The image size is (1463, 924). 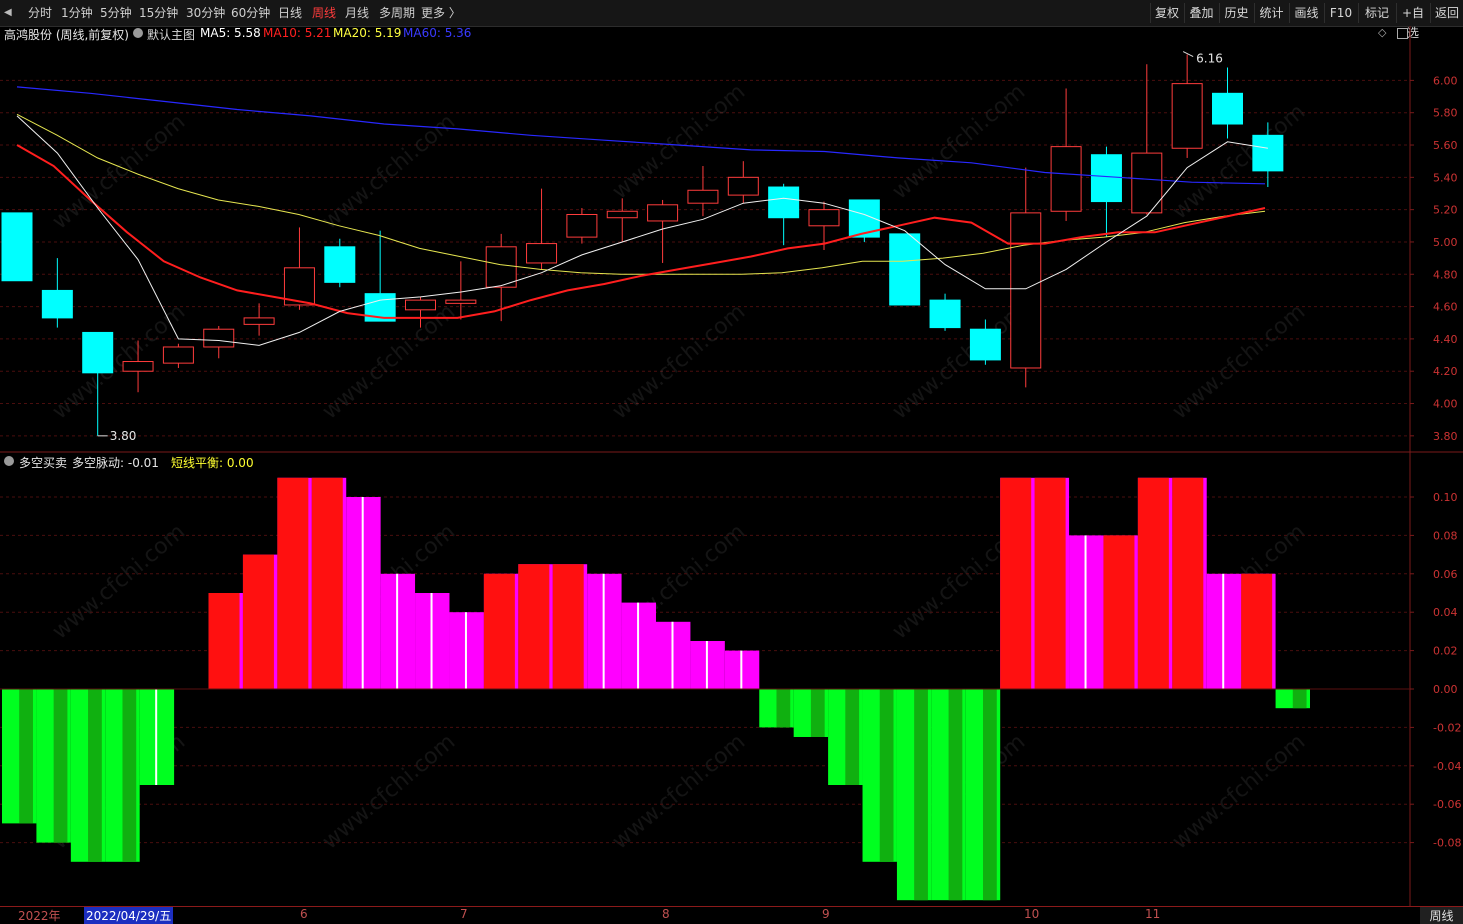 What do you see at coordinates (1445, 689) in the screenshot?
I see `indicator-tick-label: 0.00` at bounding box center [1445, 689].